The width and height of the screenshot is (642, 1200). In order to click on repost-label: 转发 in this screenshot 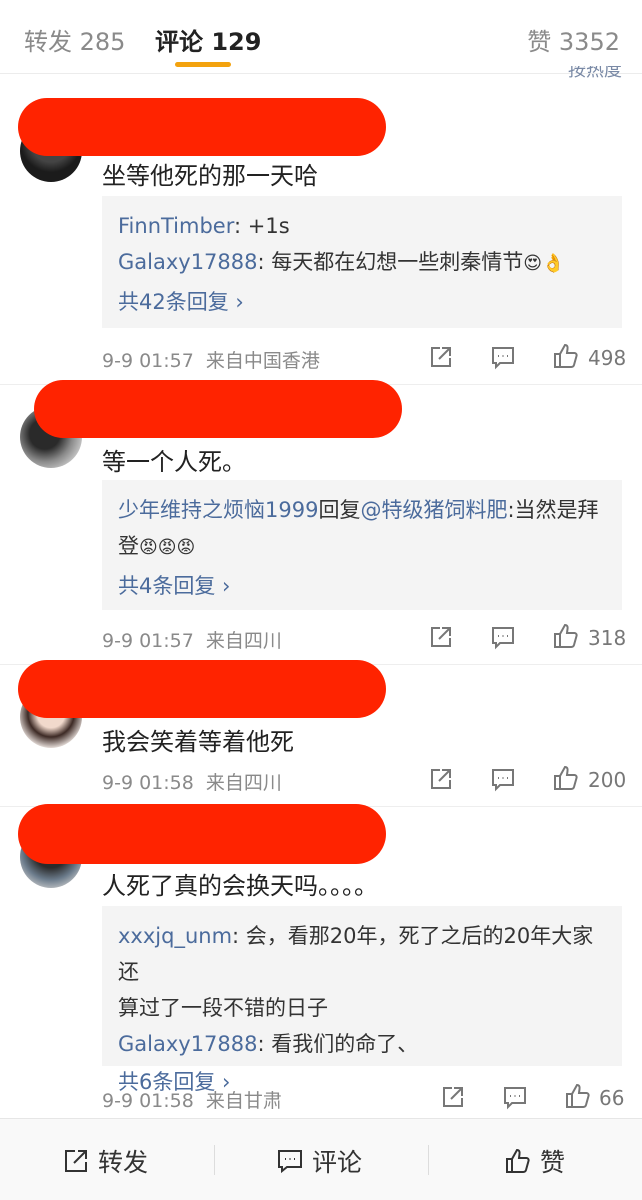, I will do `click(123, 1162)`.